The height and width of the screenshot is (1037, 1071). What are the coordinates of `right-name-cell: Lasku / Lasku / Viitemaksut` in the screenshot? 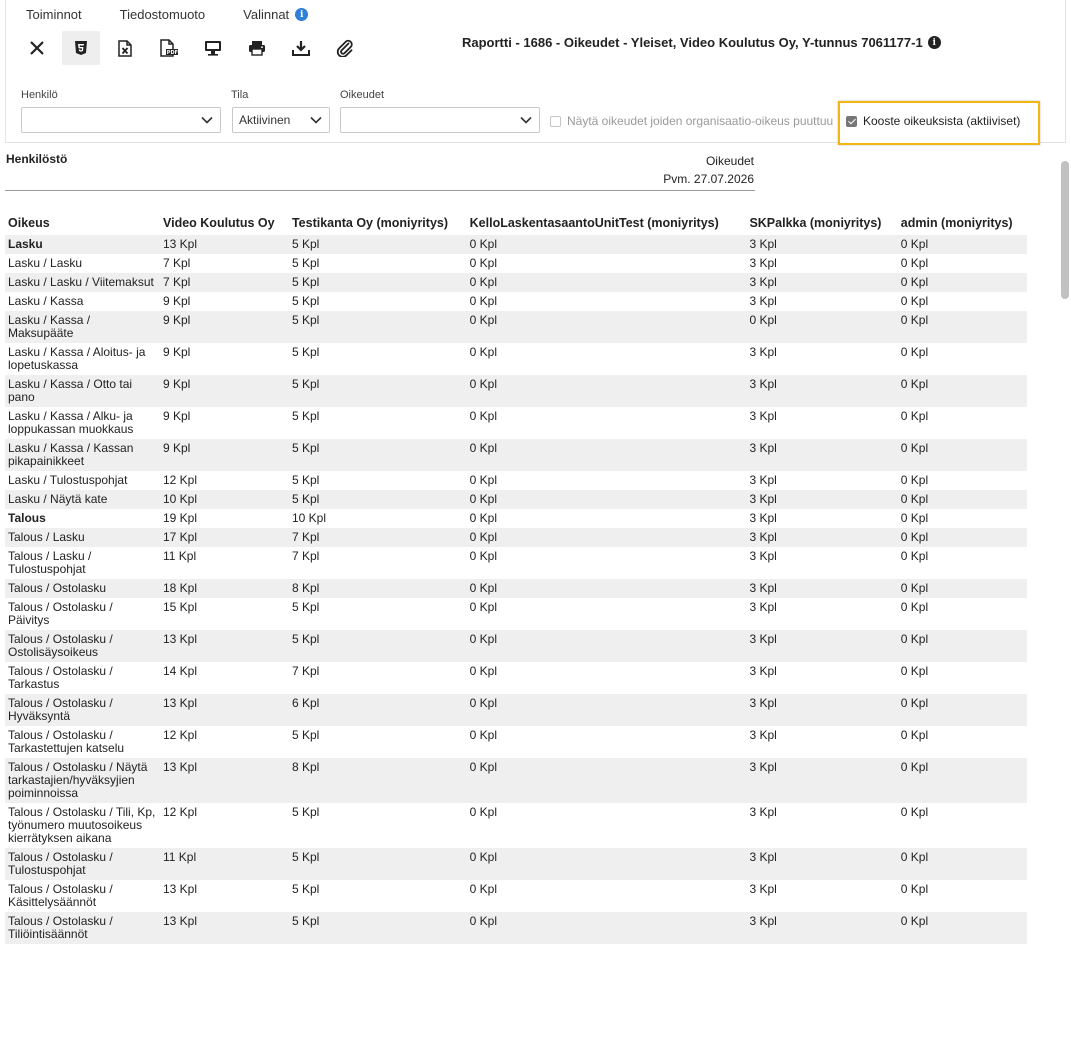 It's located at (82, 282).